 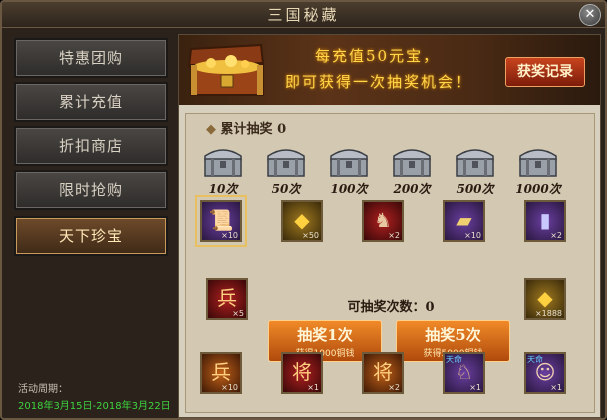 What do you see at coordinates (238, 313) in the screenshot?
I see `reward-qty: ×5` at bounding box center [238, 313].